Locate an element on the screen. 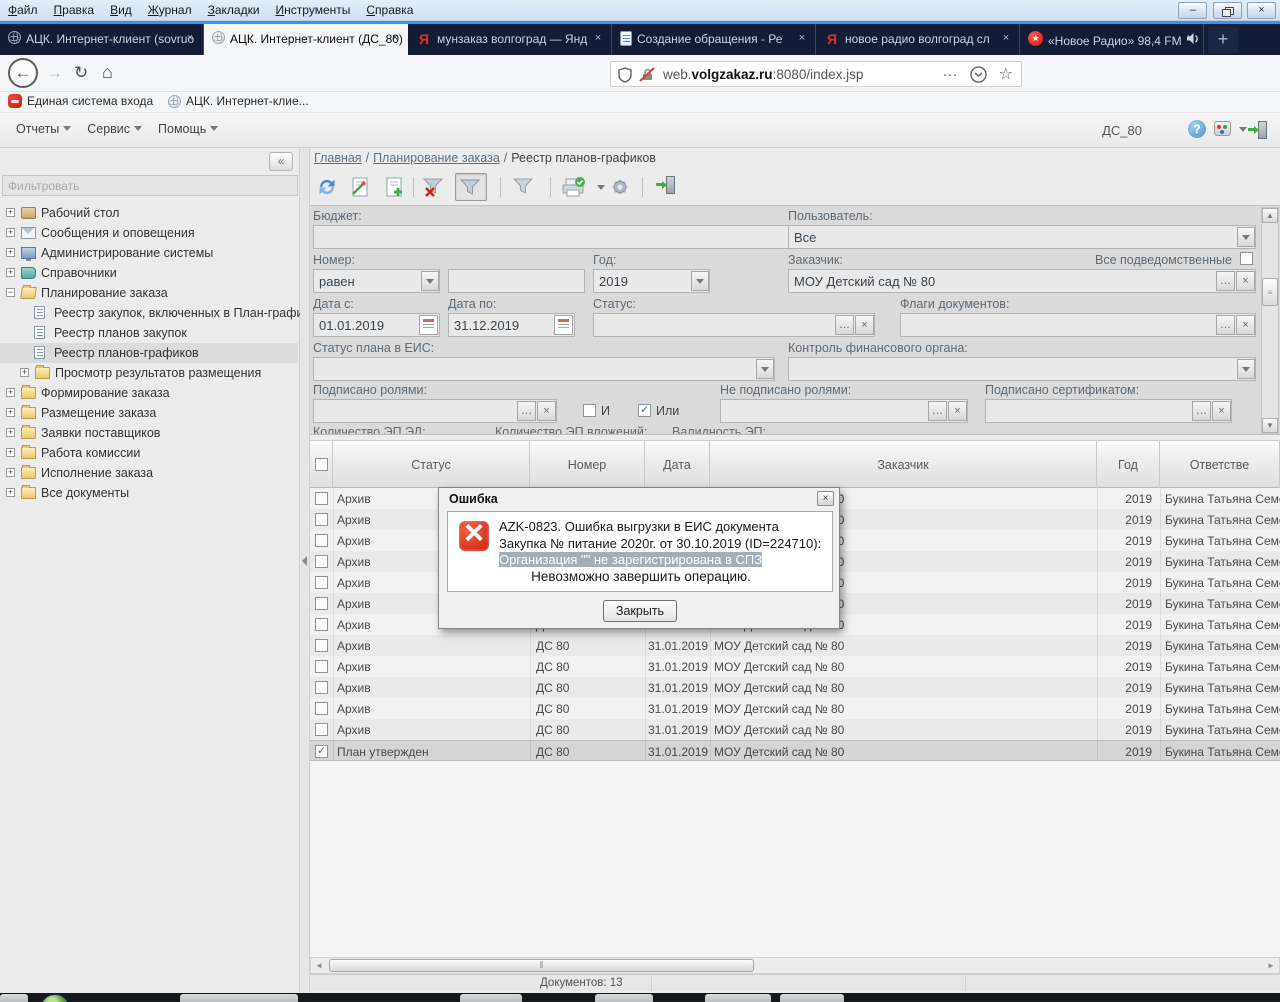 The width and height of the screenshot is (1280, 1002). filter-button-active is located at coordinates (471, 187).